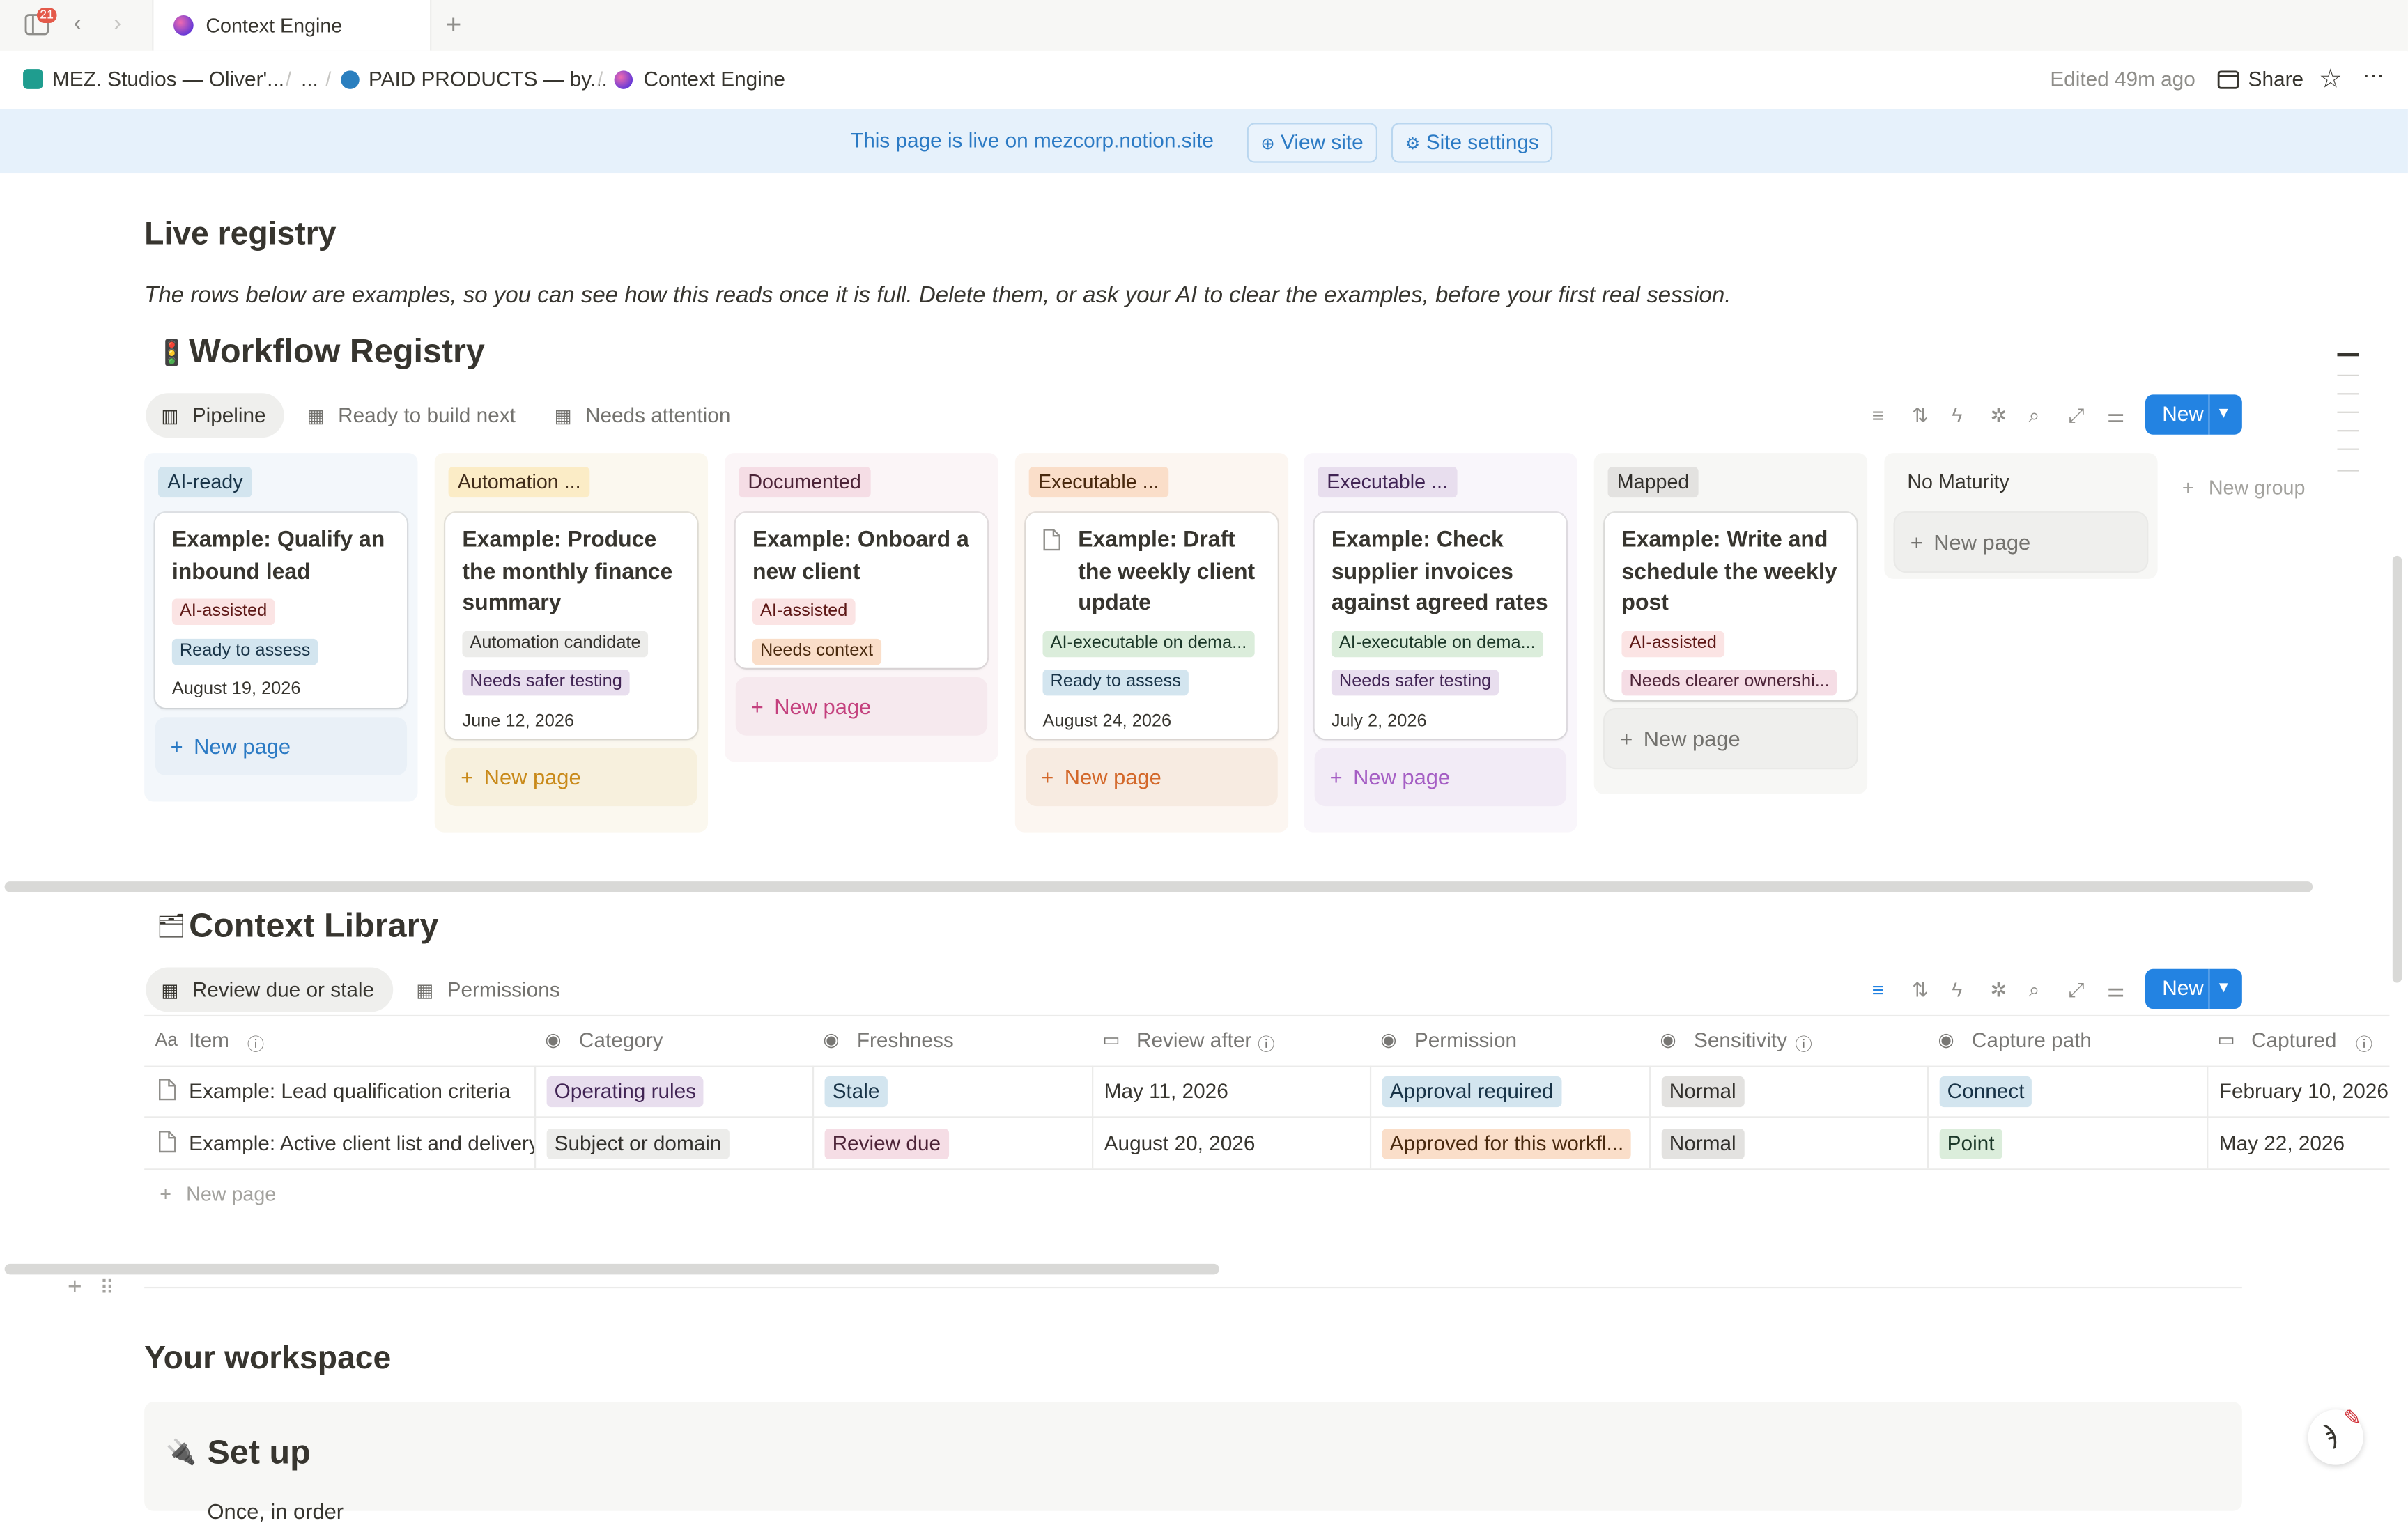 This screenshot has height=1523, width=2408. What do you see at coordinates (621, 1041) in the screenshot?
I see `column-header: Category` at bounding box center [621, 1041].